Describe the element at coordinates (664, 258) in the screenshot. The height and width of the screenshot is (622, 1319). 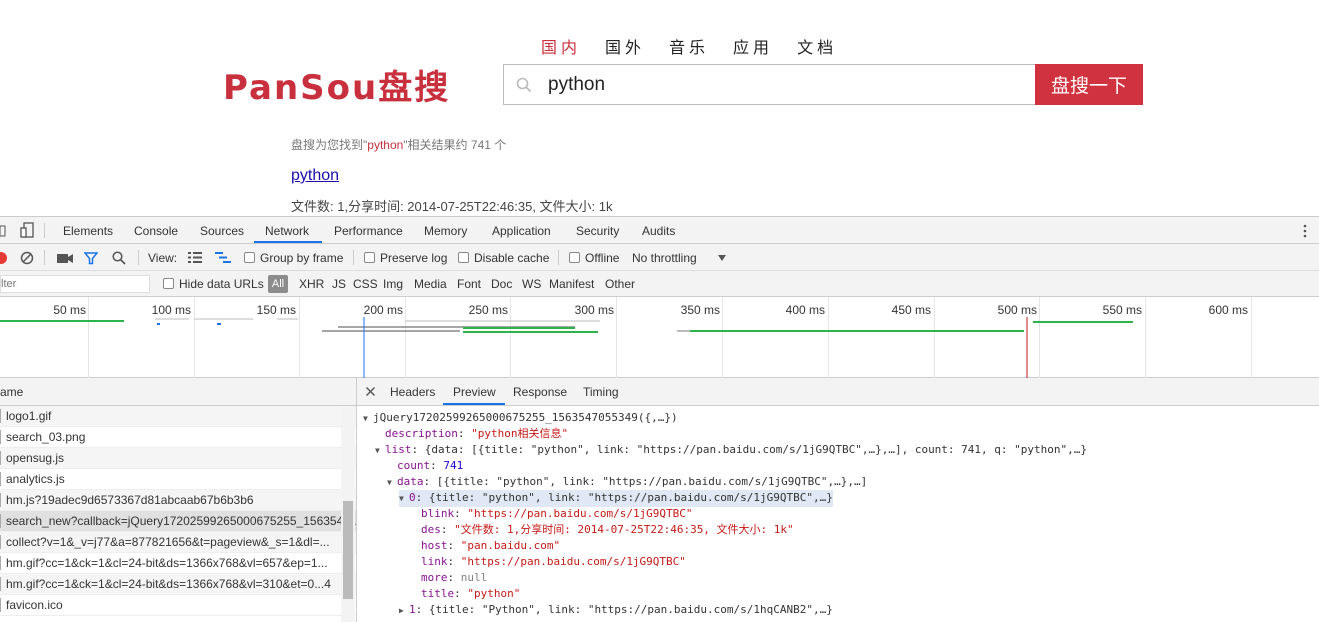
I see `throttling-select: No throttling` at that location.